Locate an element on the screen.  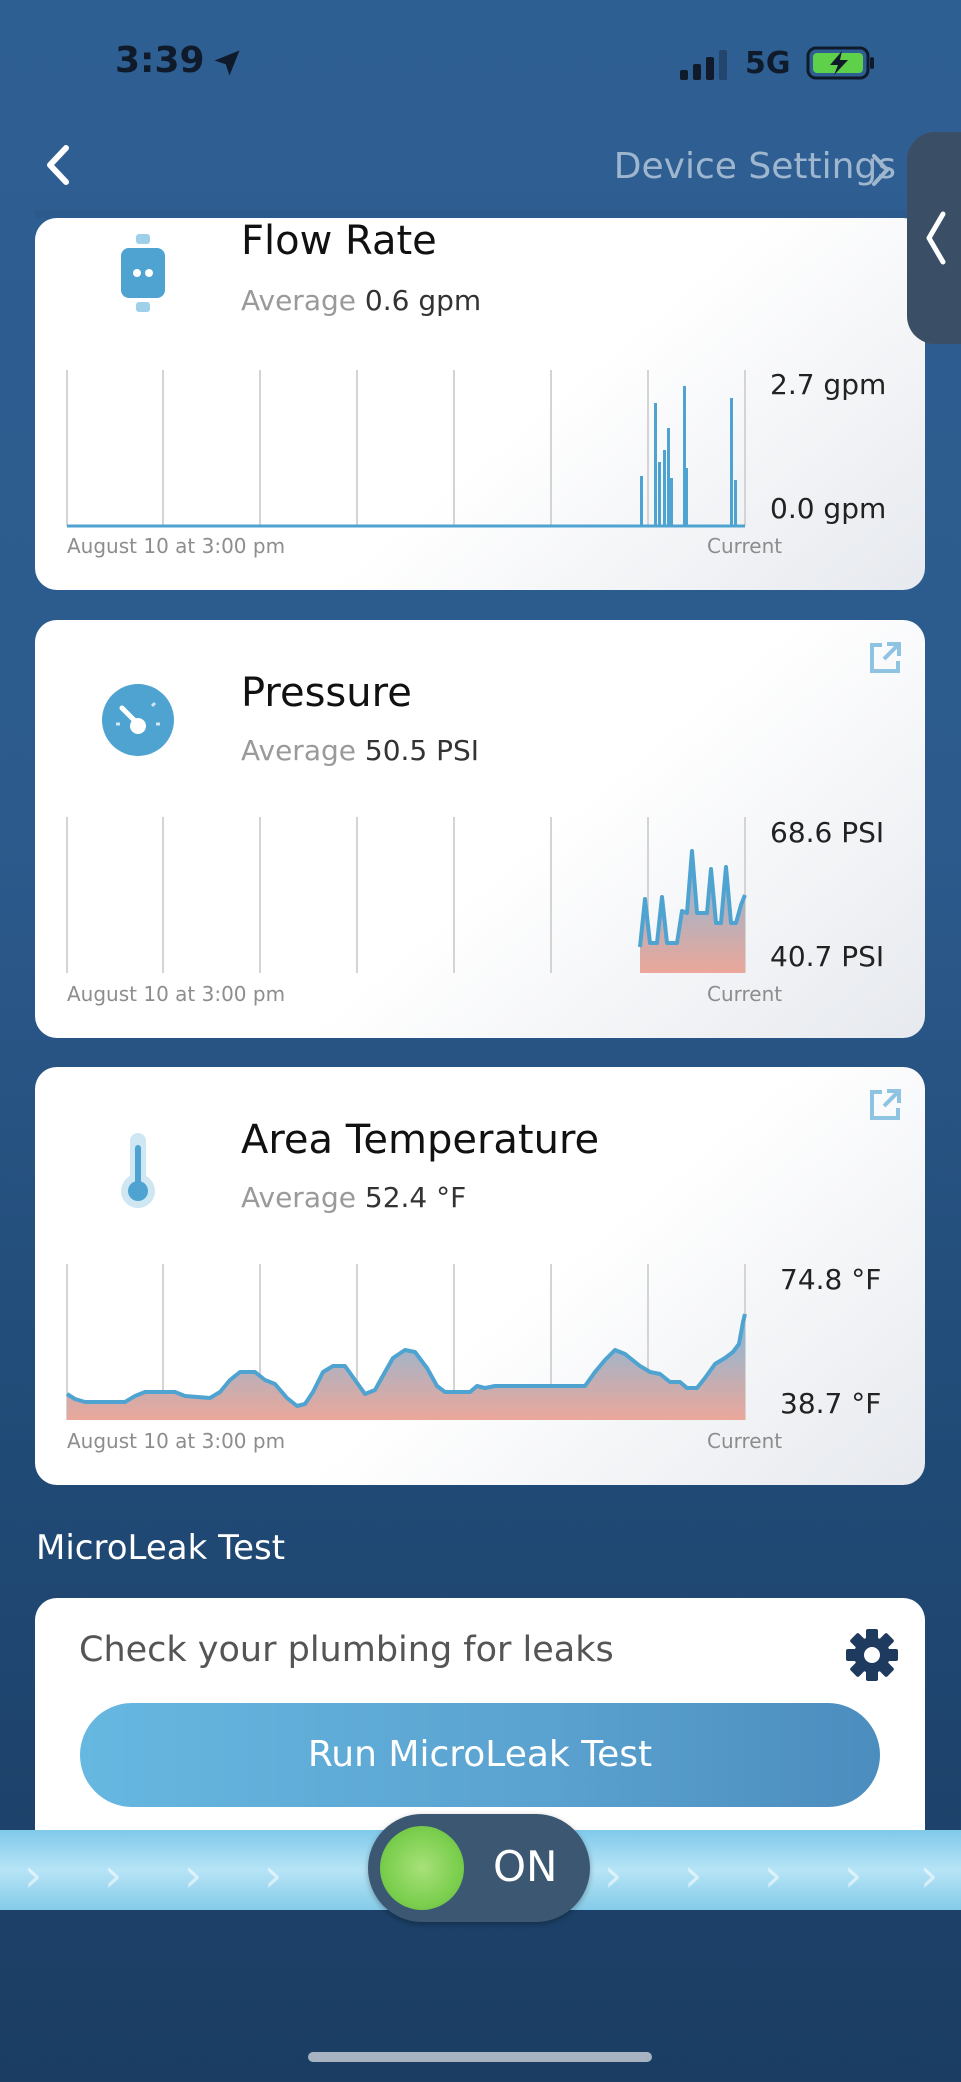
status-bar: 3:39 5G is located at coordinates (480, 65).